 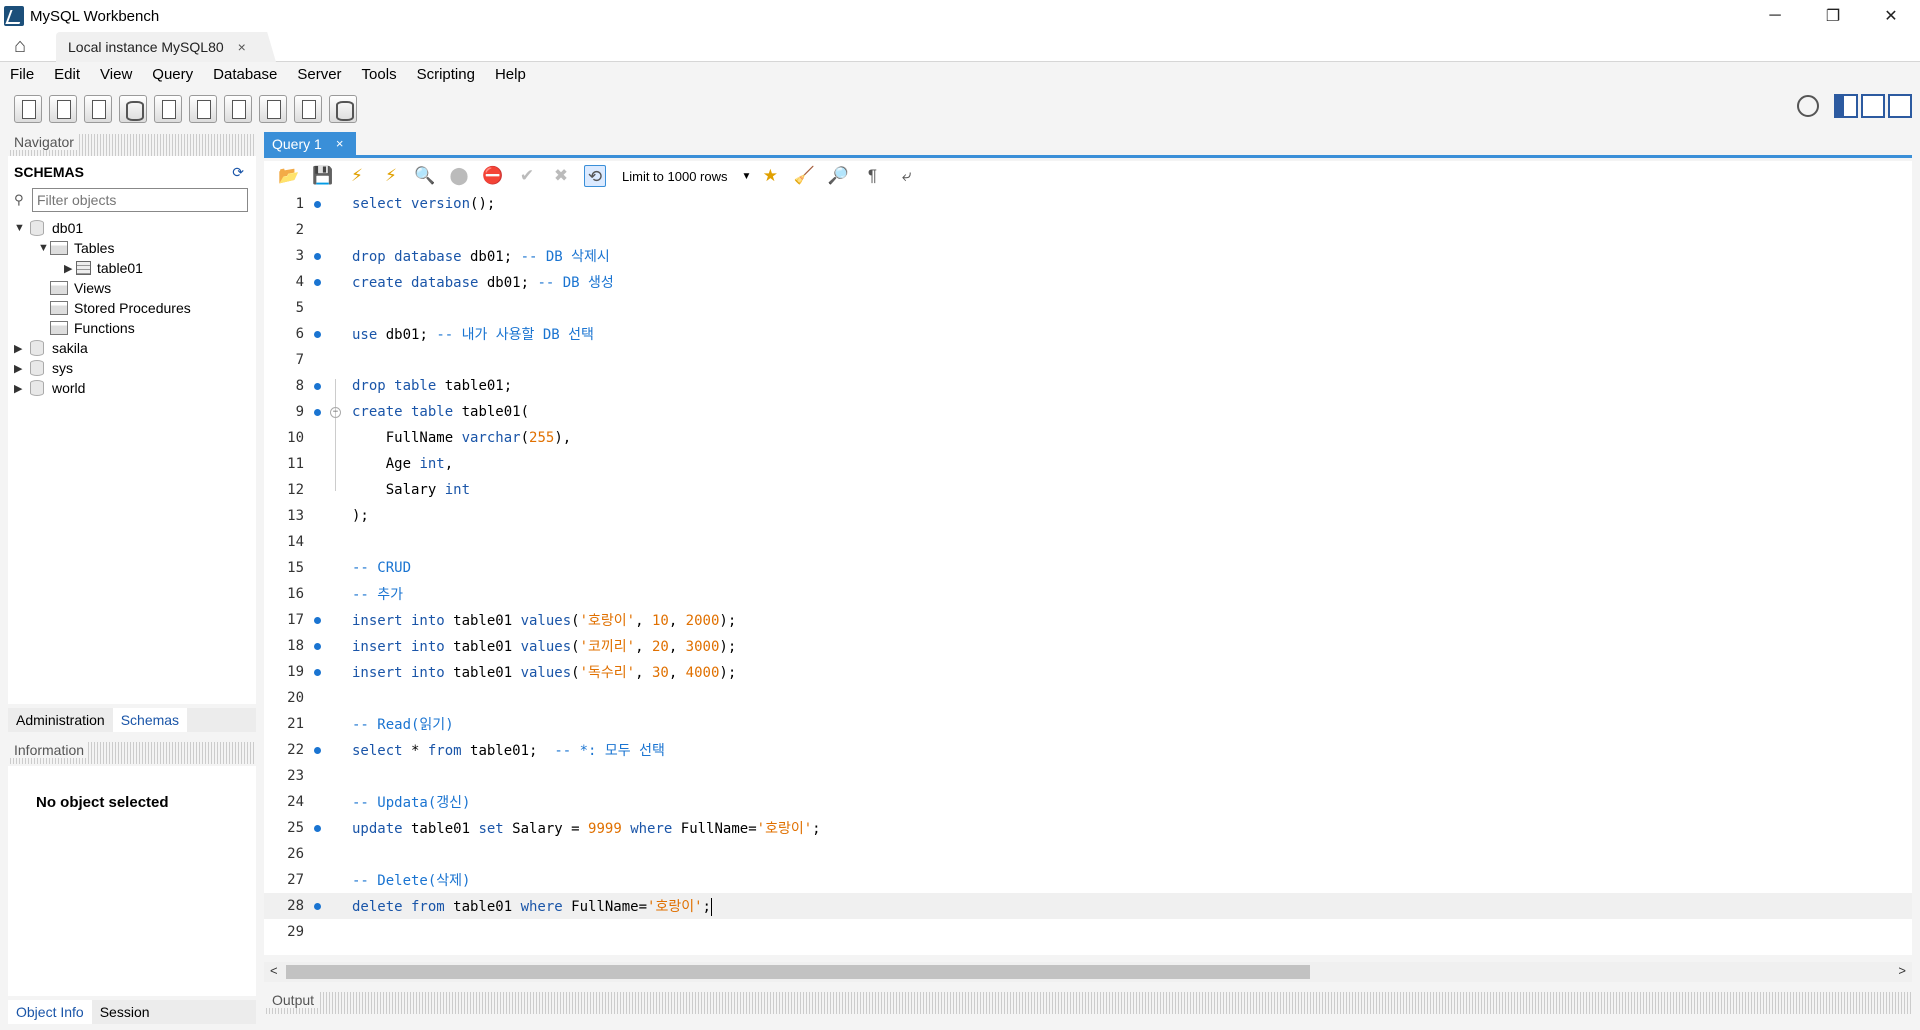 I want to click on home-icon: ⌂, so click(x=26, y=46).